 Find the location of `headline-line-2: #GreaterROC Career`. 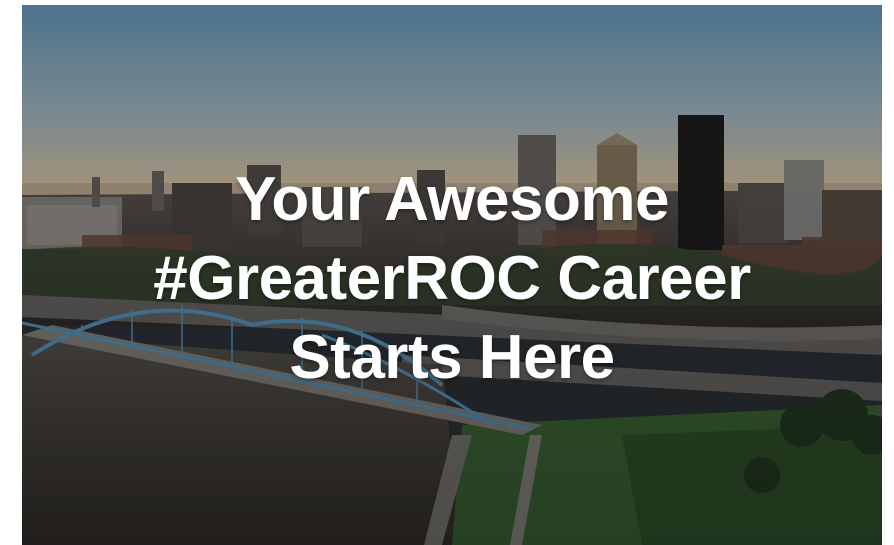

headline-line-2: #GreaterROC Career is located at coordinates (452, 278).